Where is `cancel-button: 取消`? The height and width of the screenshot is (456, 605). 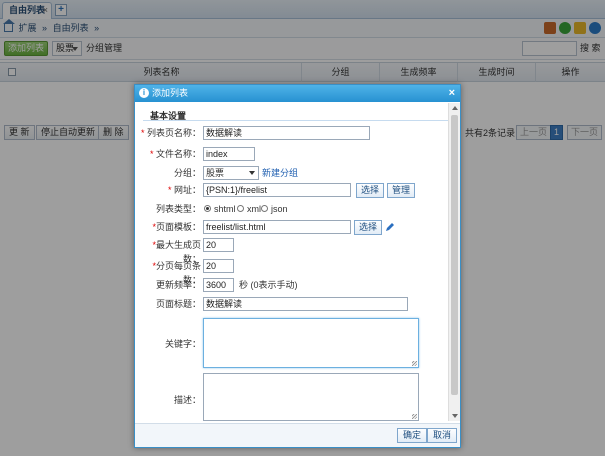
cancel-button: 取消 is located at coordinates (442, 435).